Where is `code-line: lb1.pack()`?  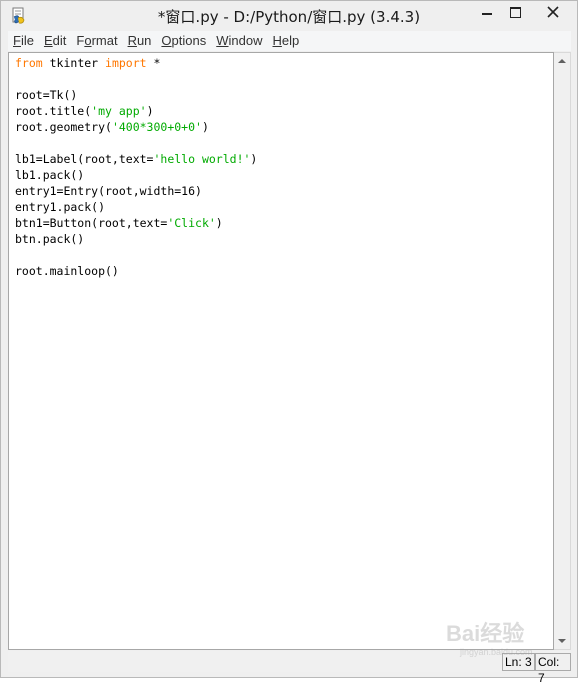 code-line: lb1.pack() is located at coordinates (136, 175).